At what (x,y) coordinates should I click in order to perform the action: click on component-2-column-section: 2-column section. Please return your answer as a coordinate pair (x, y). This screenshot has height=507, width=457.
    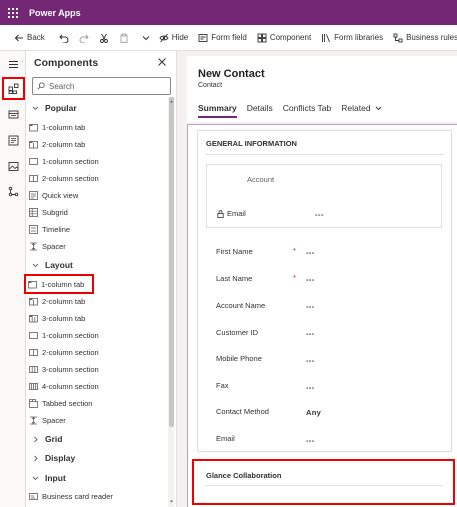
    Looking at the image, I should click on (99, 178).